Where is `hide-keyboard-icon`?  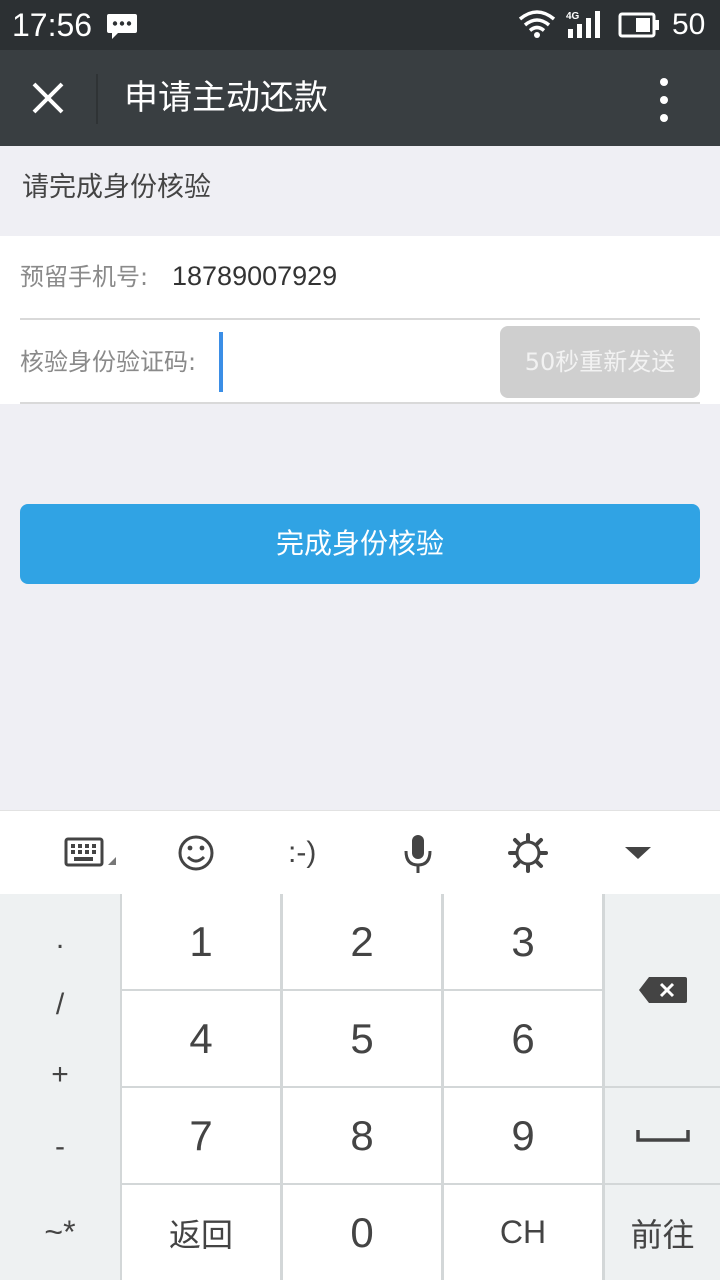 hide-keyboard-icon is located at coordinates (638, 853).